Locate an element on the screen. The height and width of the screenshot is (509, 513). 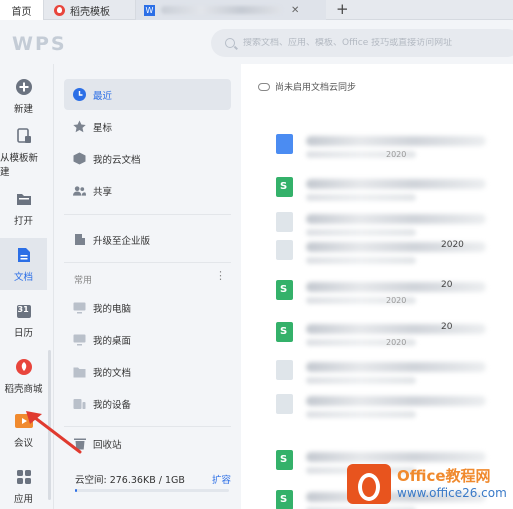
rail-daoke-store: 稻壳商城 is located at coordinates (23, 376).